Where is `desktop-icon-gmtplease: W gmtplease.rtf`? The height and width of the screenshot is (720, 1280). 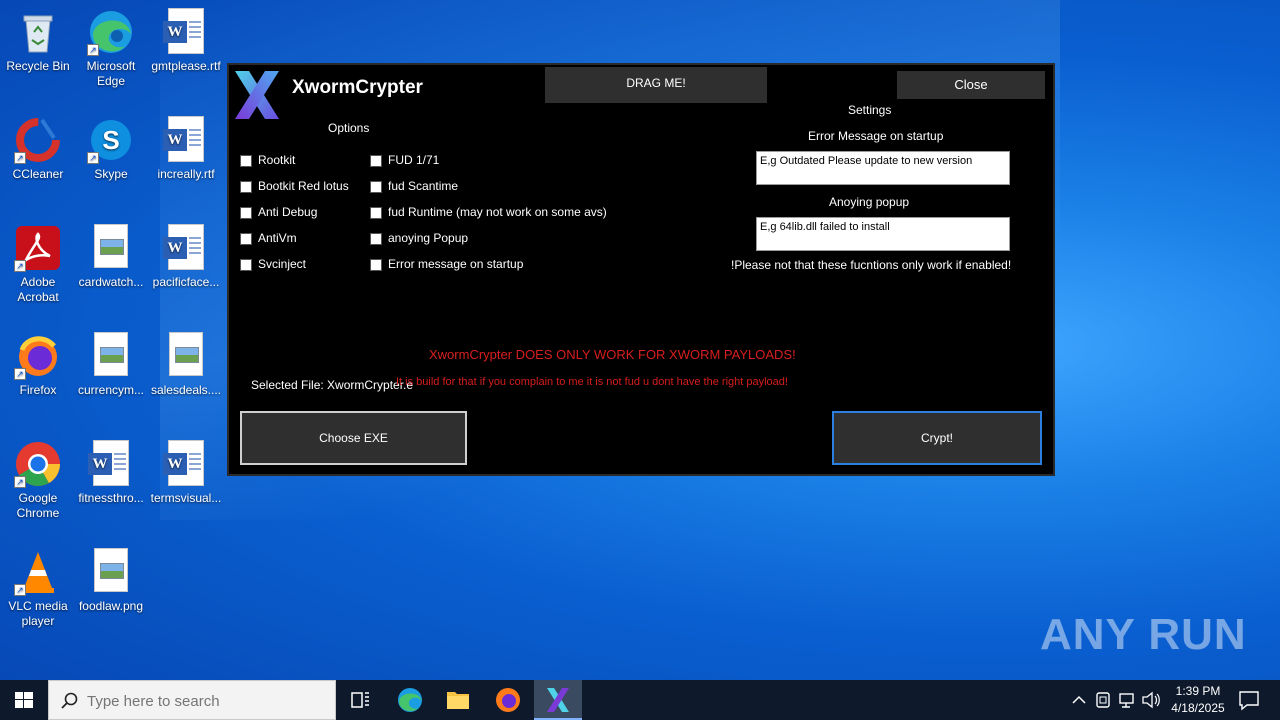
desktop-icon-gmtplease: W gmtplease.rtf is located at coordinates (186, 41).